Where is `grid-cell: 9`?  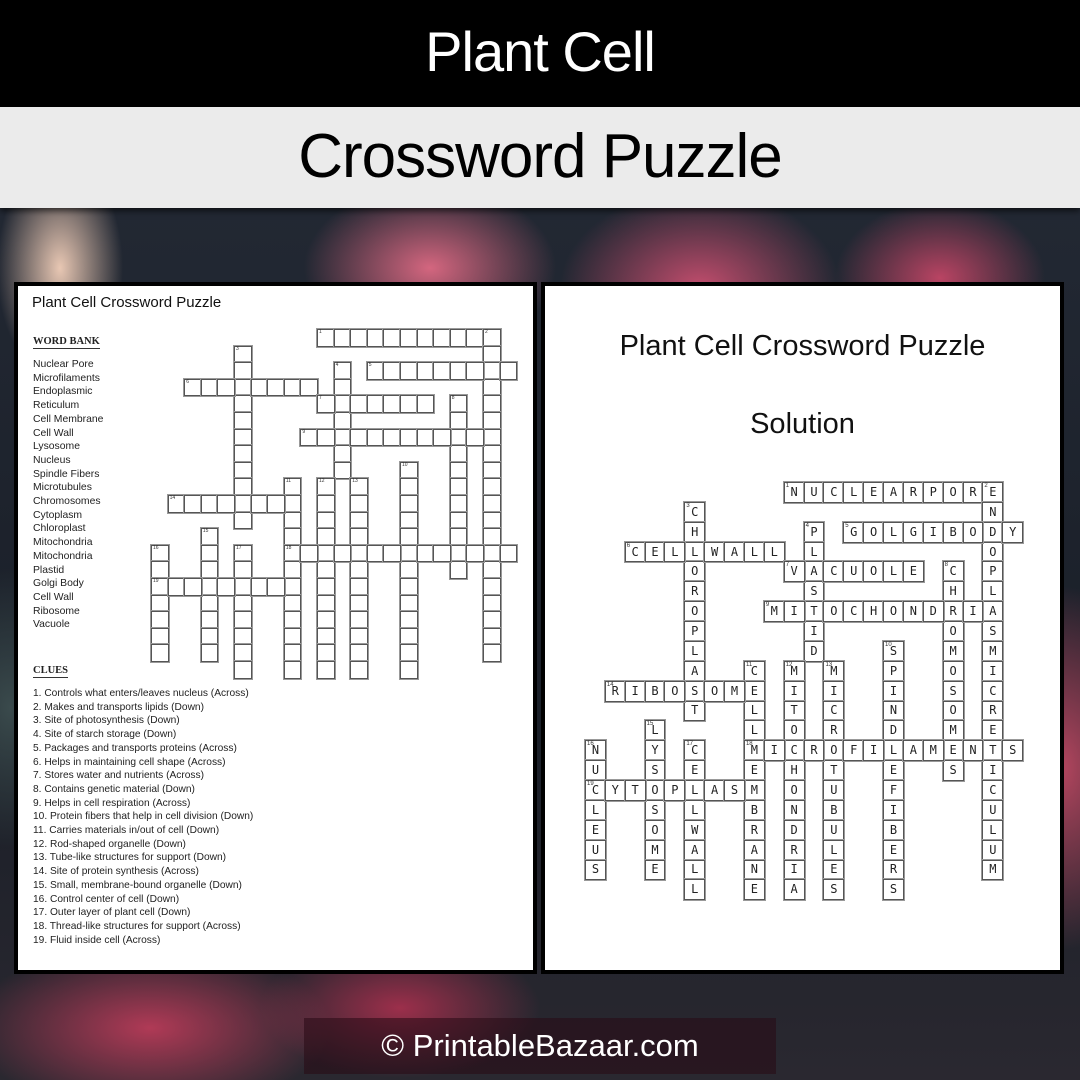 grid-cell: 9 is located at coordinates (309, 437).